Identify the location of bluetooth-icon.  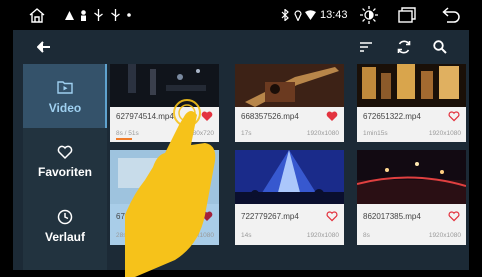
(285, 15).